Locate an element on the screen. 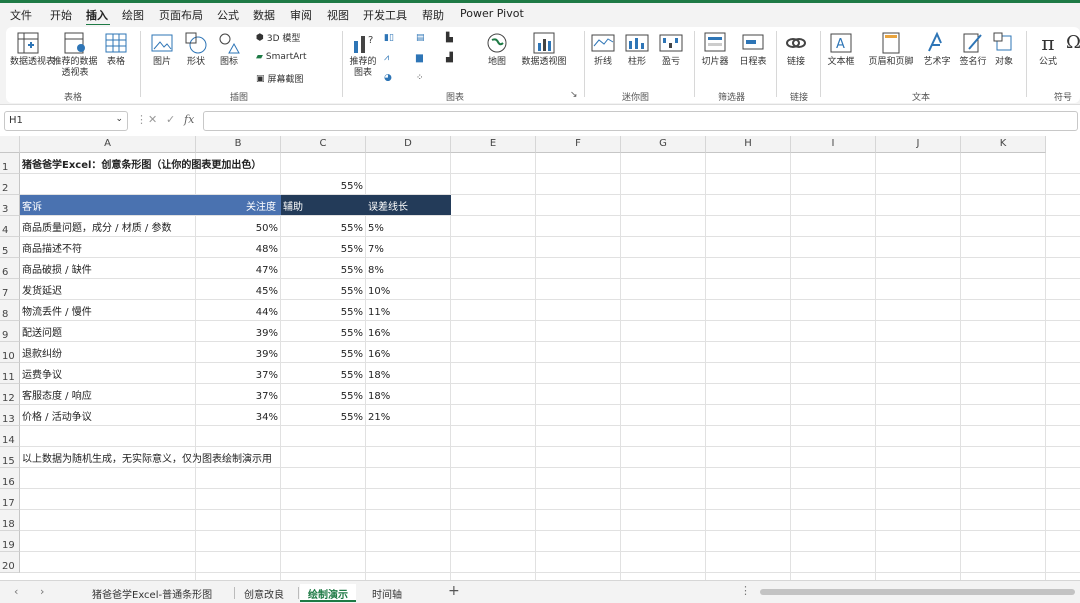 The width and height of the screenshot is (1080, 603). column-header: H is located at coordinates (748, 144).